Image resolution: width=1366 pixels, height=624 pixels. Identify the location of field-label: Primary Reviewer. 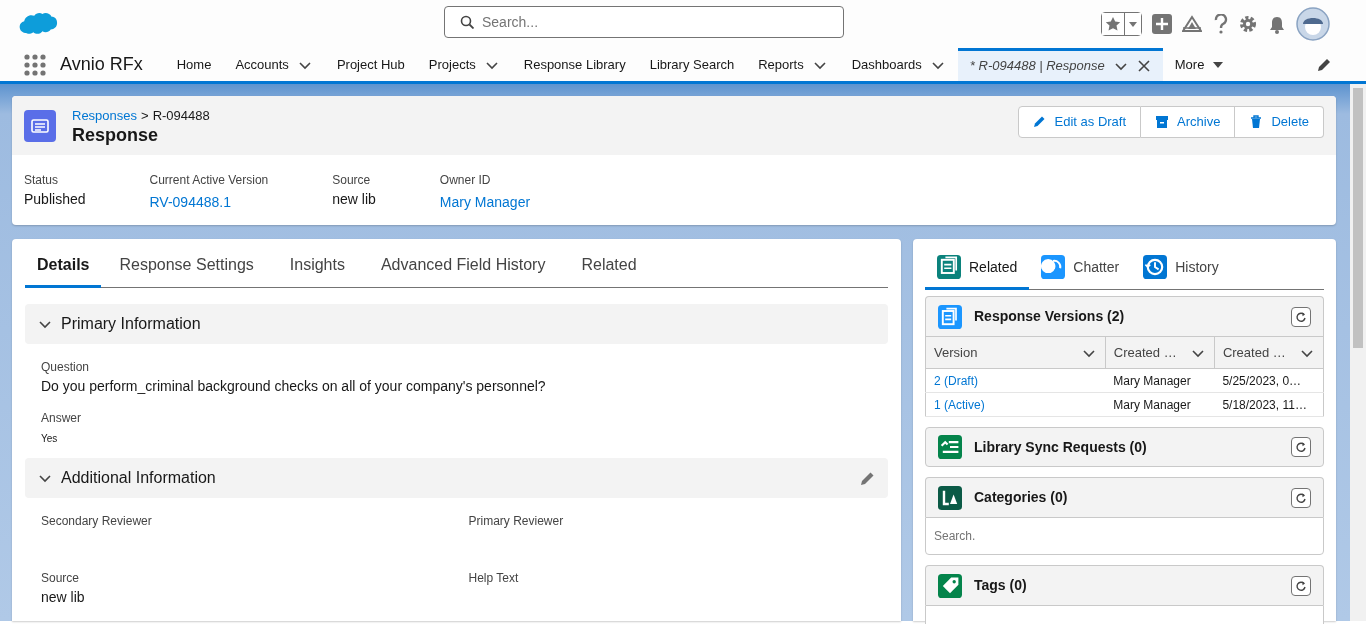
(516, 522).